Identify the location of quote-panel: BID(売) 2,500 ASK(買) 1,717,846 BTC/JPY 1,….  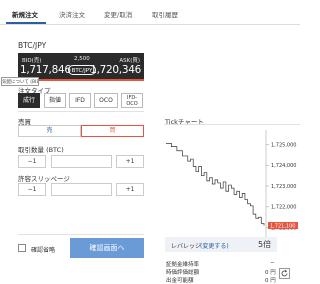
(81, 67).